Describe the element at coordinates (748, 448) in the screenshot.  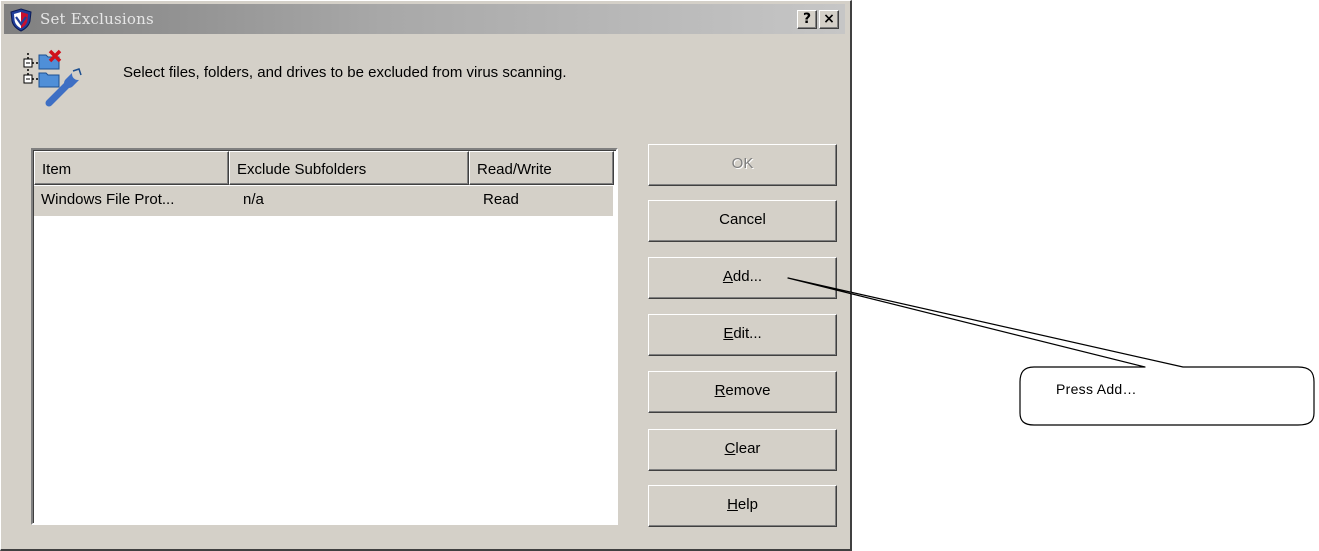
I see `clear-button-label: lear` at that location.